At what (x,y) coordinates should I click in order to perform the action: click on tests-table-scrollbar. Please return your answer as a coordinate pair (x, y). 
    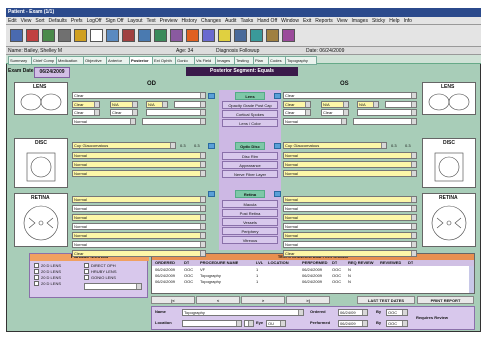
    Looking at the image, I should click on (471, 279).